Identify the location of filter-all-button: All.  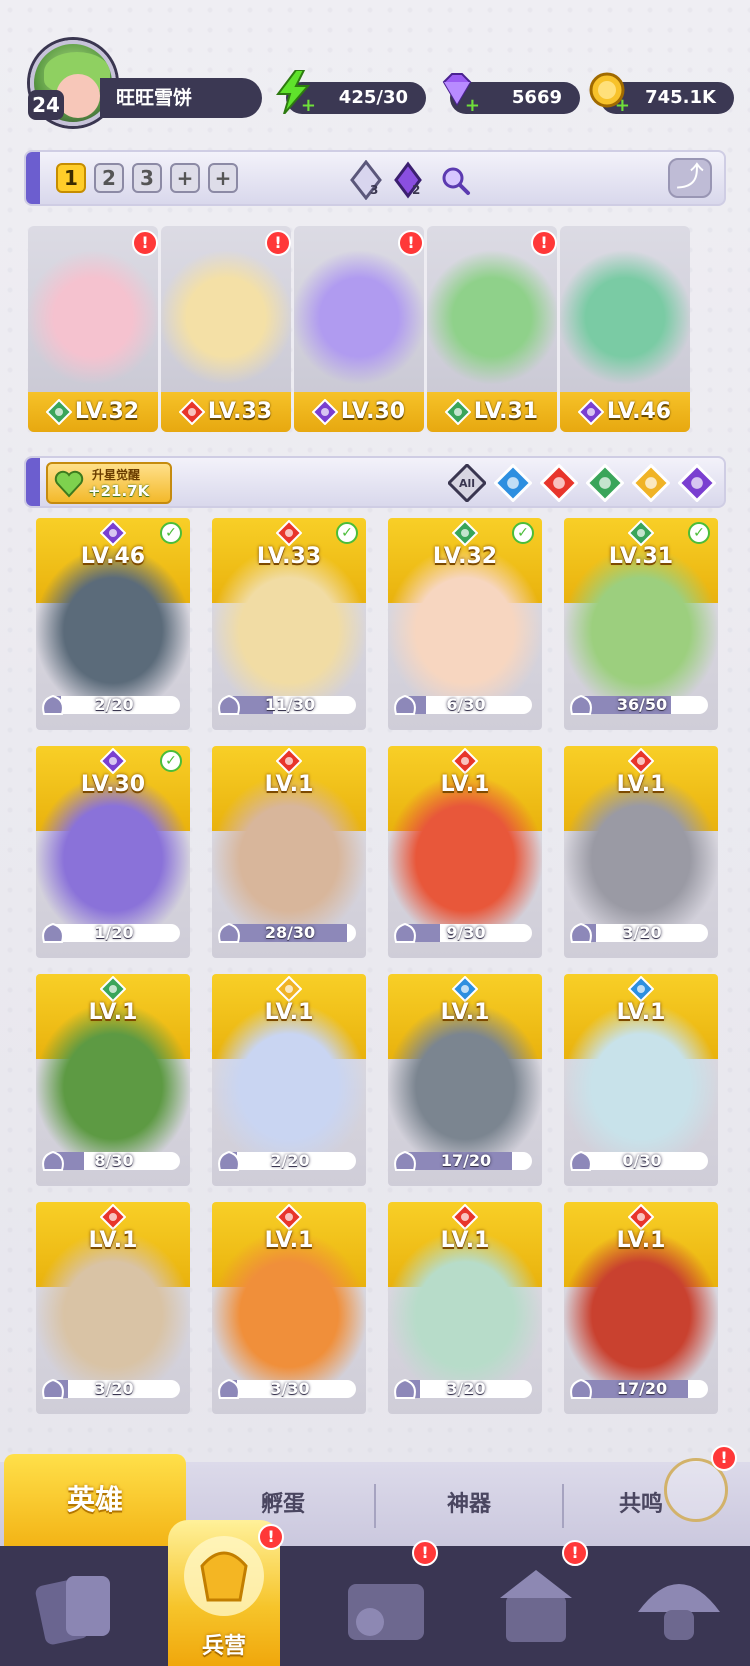
(467, 483).